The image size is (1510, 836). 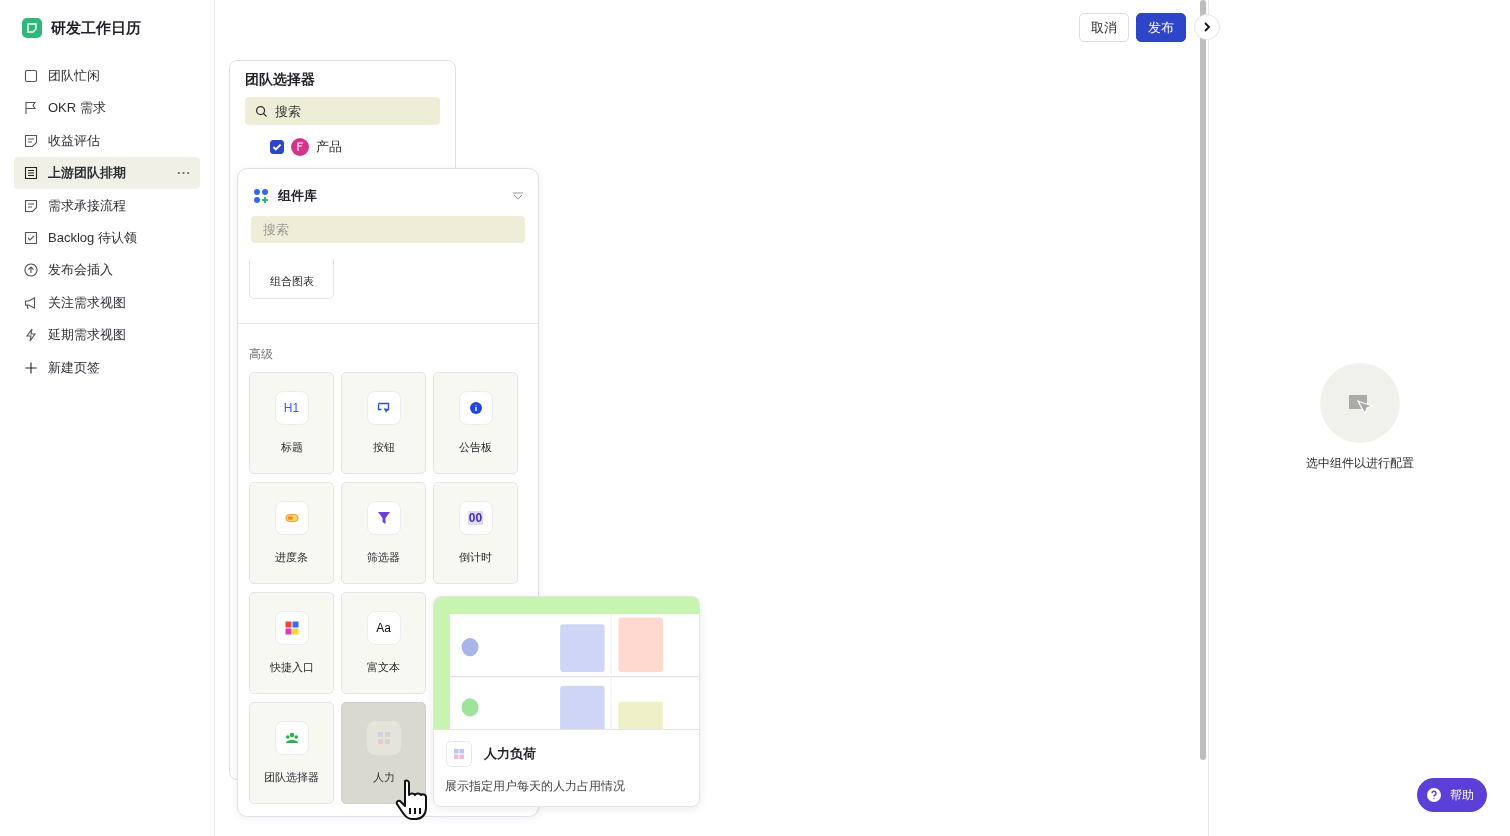 I want to click on sidebar-item: 新建页签, so click(x=107, y=367).